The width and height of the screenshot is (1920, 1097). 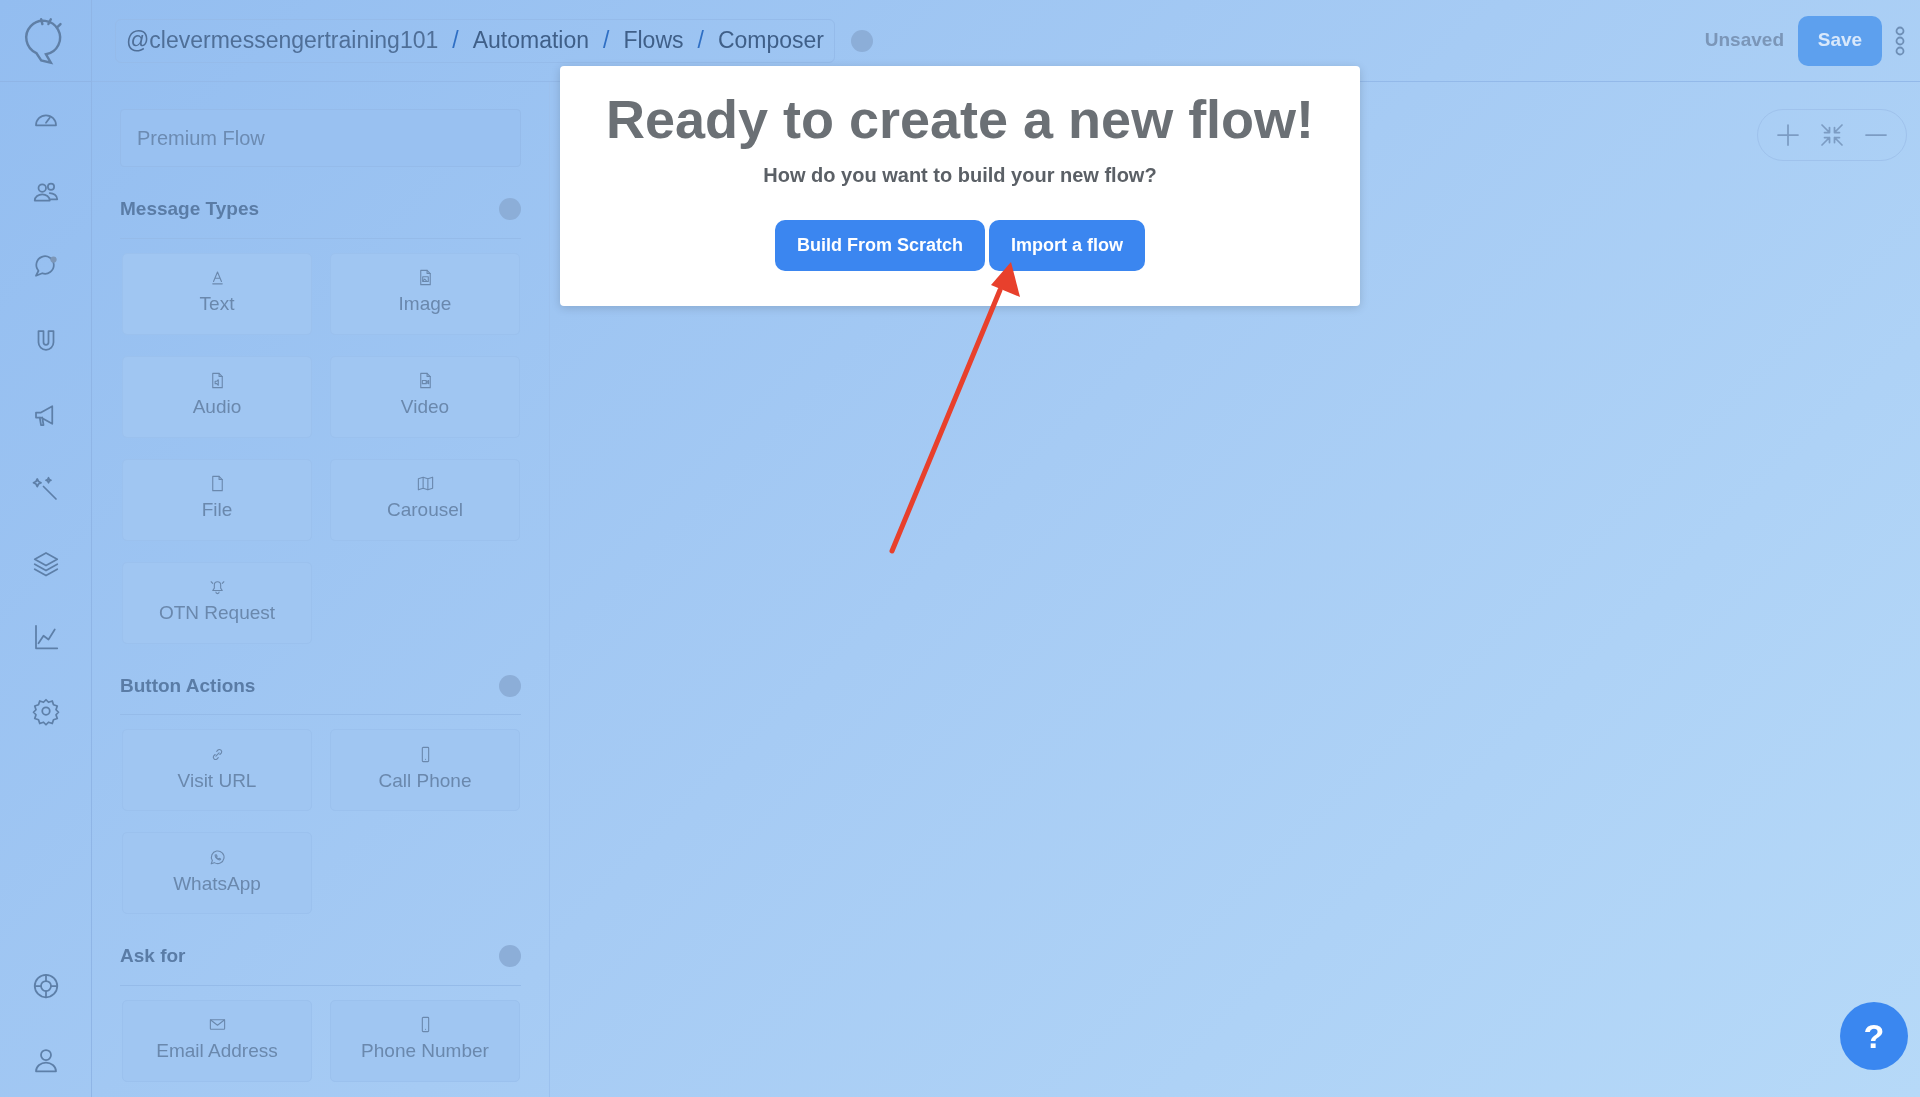 I want to click on breadcrumb-link: @clevermessengertraining101, so click(x=282, y=40).